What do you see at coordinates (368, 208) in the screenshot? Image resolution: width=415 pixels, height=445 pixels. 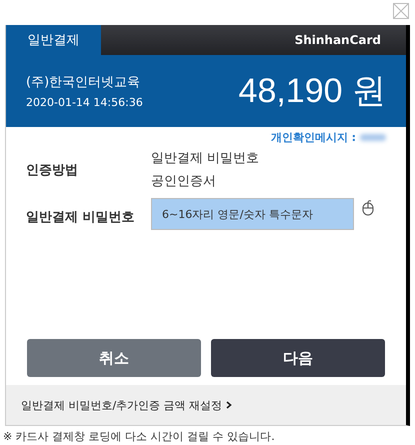 I see `mouse-icon` at bounding box center [368, 208].